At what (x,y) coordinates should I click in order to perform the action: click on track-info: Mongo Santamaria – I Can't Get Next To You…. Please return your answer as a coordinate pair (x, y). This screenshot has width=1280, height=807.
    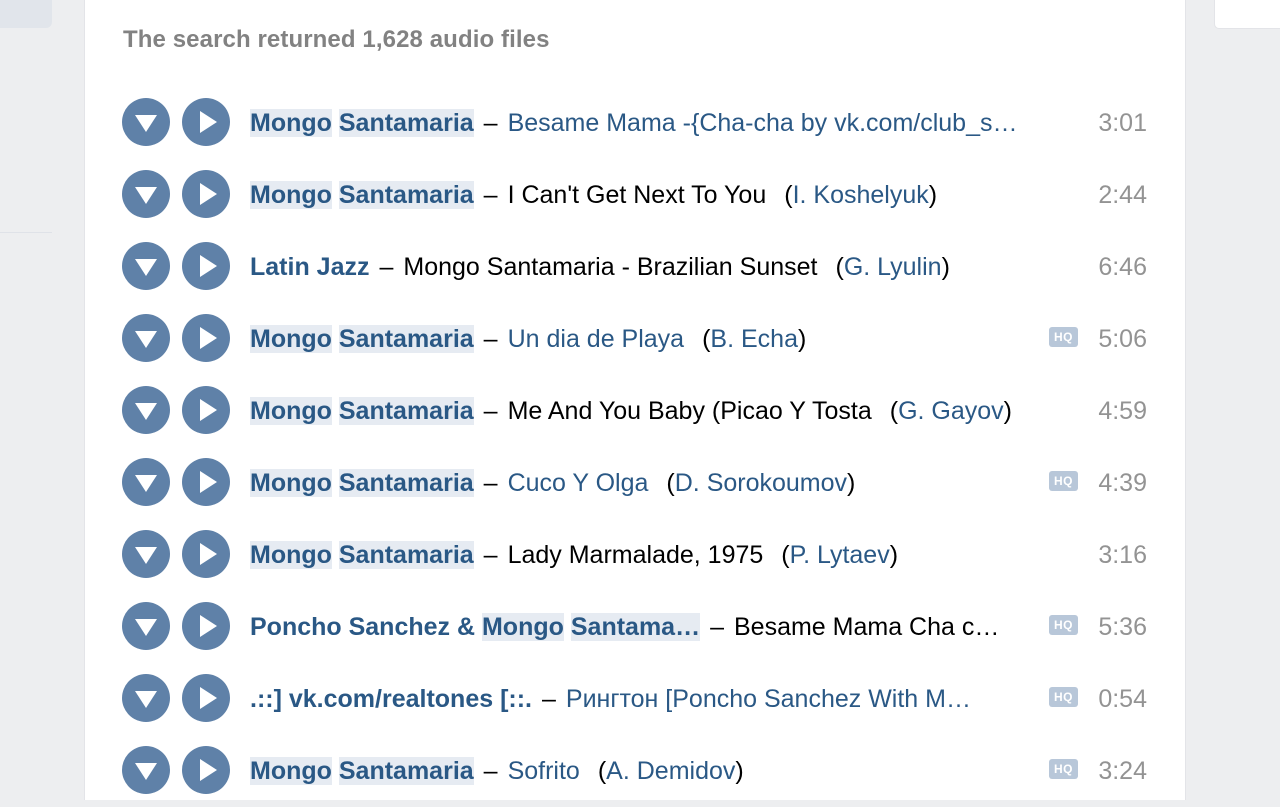
    Looking at the image, I should click on (665, 195).